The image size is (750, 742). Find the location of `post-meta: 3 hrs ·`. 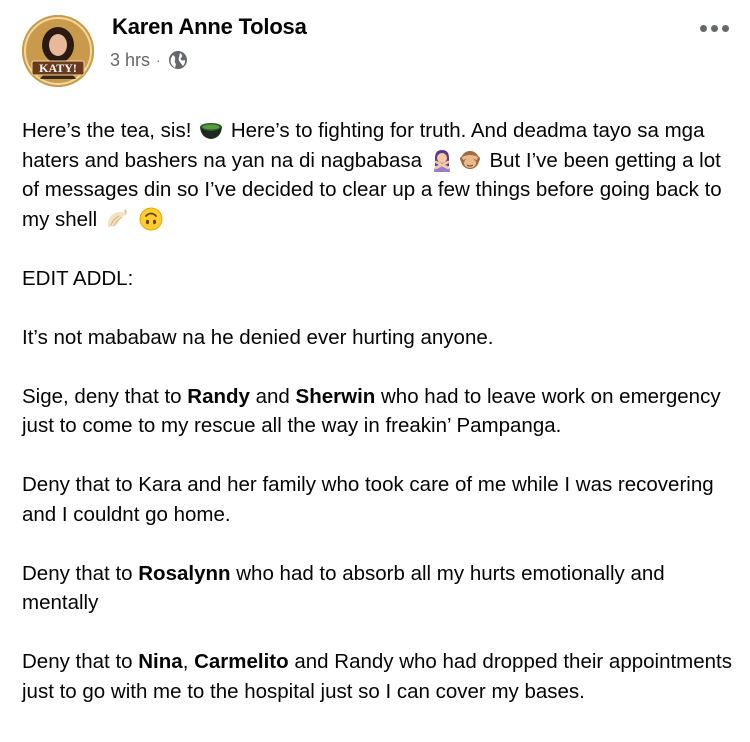

post-meta: 3 hrs · is located at coordinates (149, 60).